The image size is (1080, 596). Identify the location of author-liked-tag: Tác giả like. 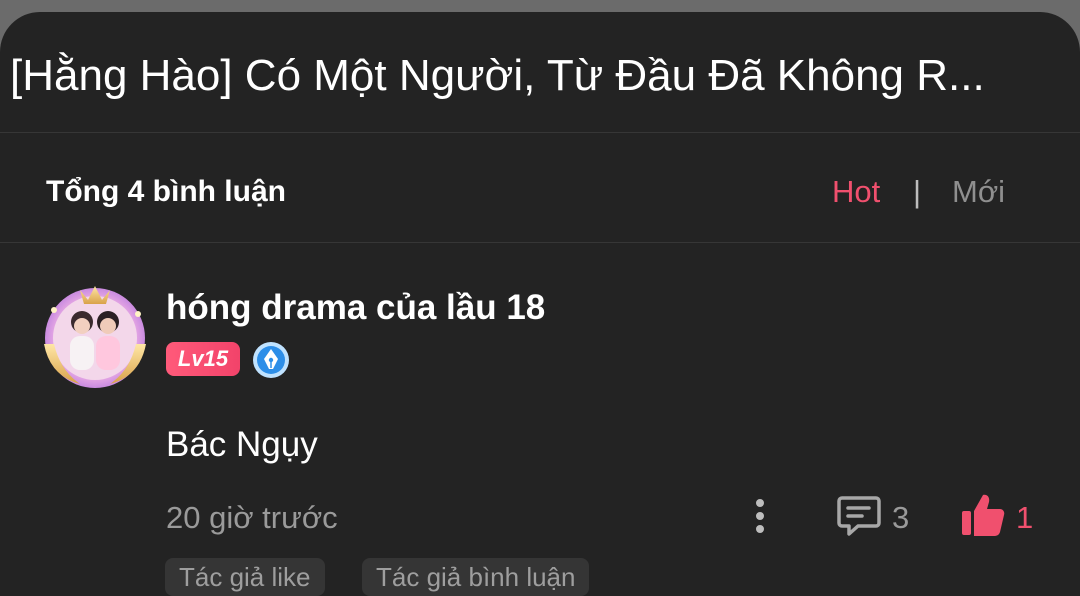
(245, 577).